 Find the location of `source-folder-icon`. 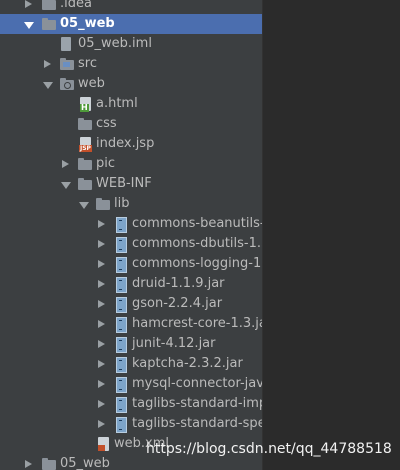

source-folder-icon is located at coordinates (67, 64).